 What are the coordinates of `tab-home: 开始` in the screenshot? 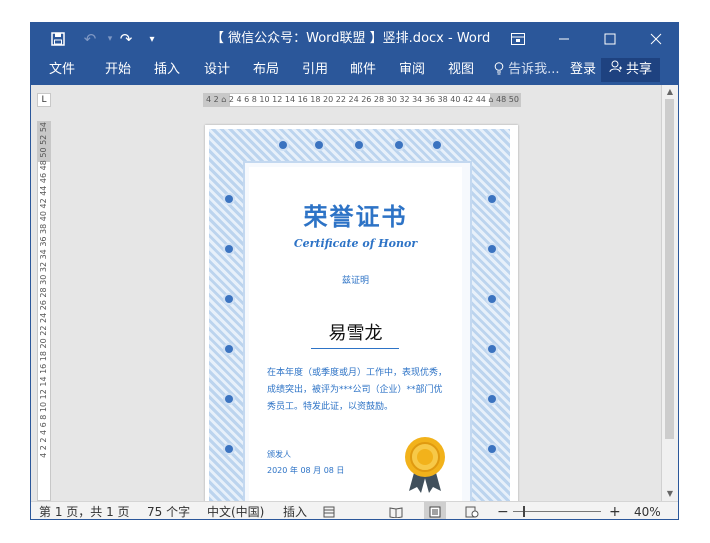 It's located at (118, 70).